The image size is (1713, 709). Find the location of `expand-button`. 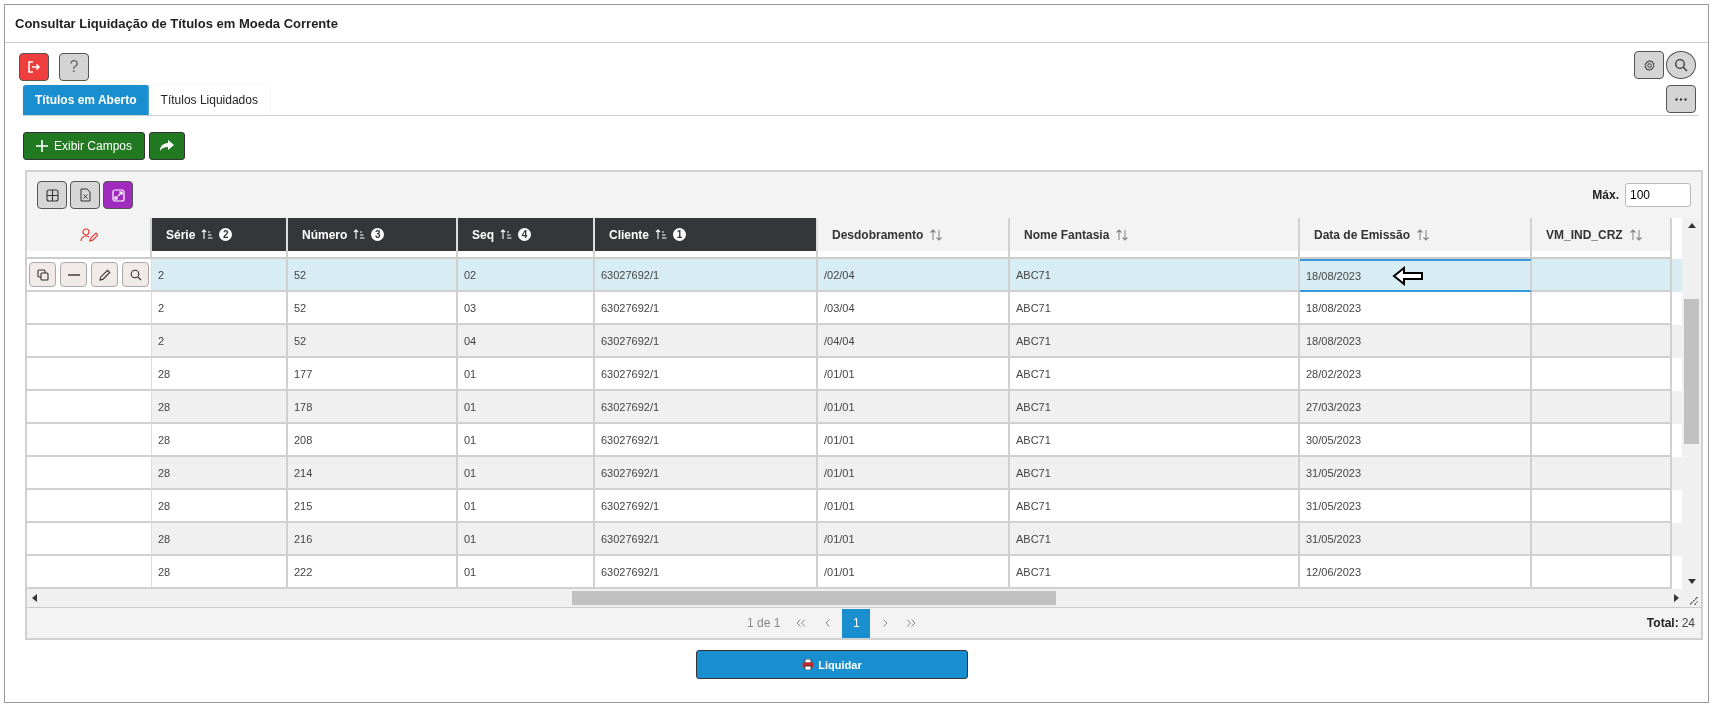

expand-button is located at coordinates (118, 195).